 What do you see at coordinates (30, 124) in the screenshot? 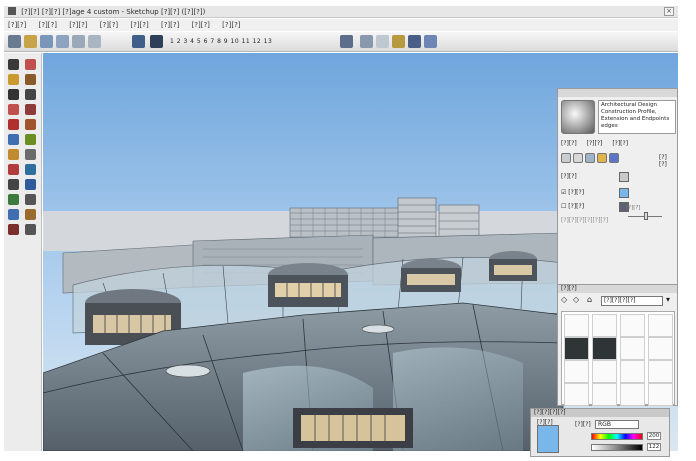
I see `rotate-icon` at bounding box center [30, 124].